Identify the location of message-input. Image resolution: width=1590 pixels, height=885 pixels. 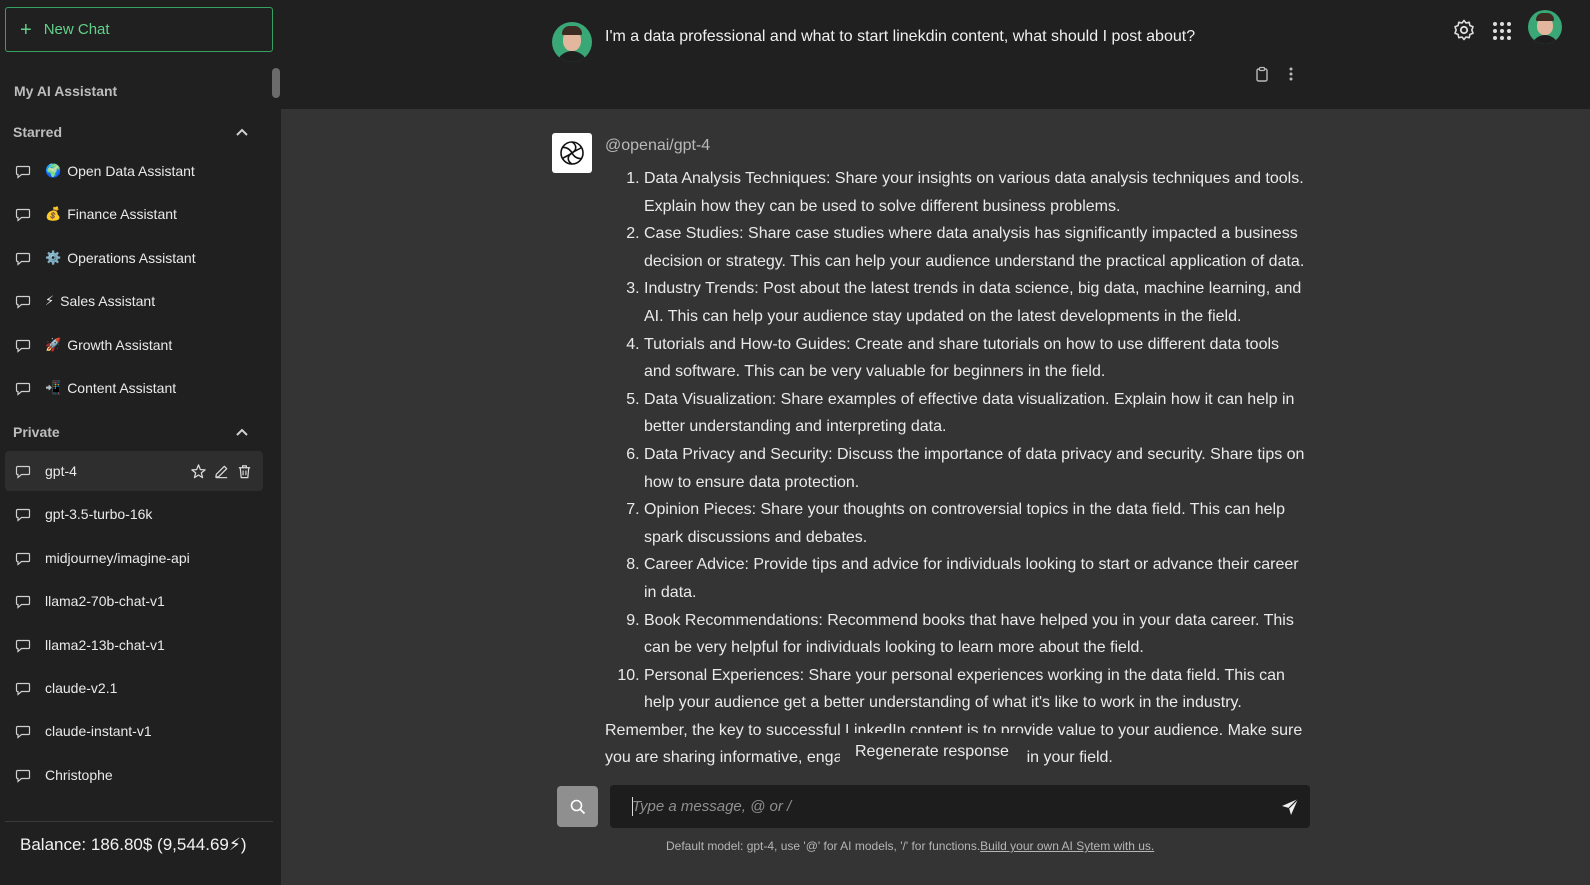
(942, 806).